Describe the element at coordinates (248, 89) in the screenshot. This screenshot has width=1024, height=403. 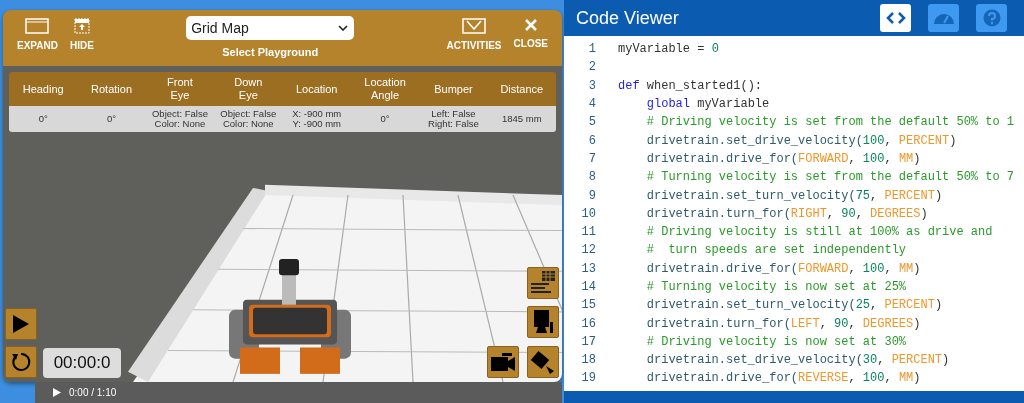
I see `column-header: Down Eye` at that location.